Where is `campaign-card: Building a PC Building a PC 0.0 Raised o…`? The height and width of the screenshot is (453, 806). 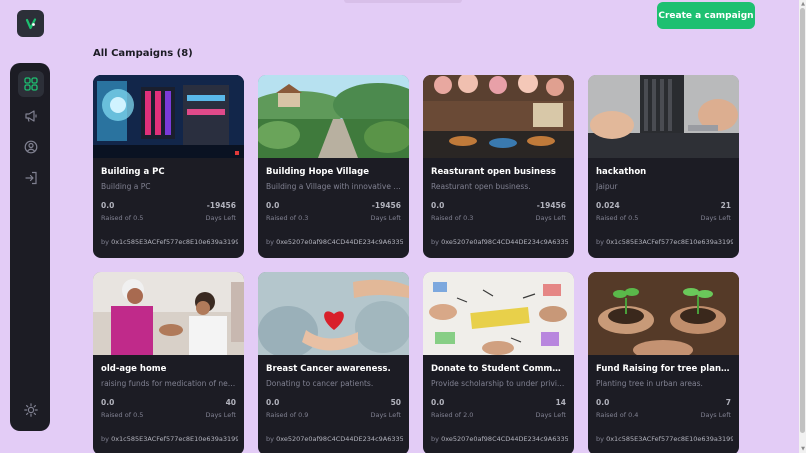 campaign-card: Building a PC Building a PC 0.0 Raised o… is located at coordinates (168, 166).